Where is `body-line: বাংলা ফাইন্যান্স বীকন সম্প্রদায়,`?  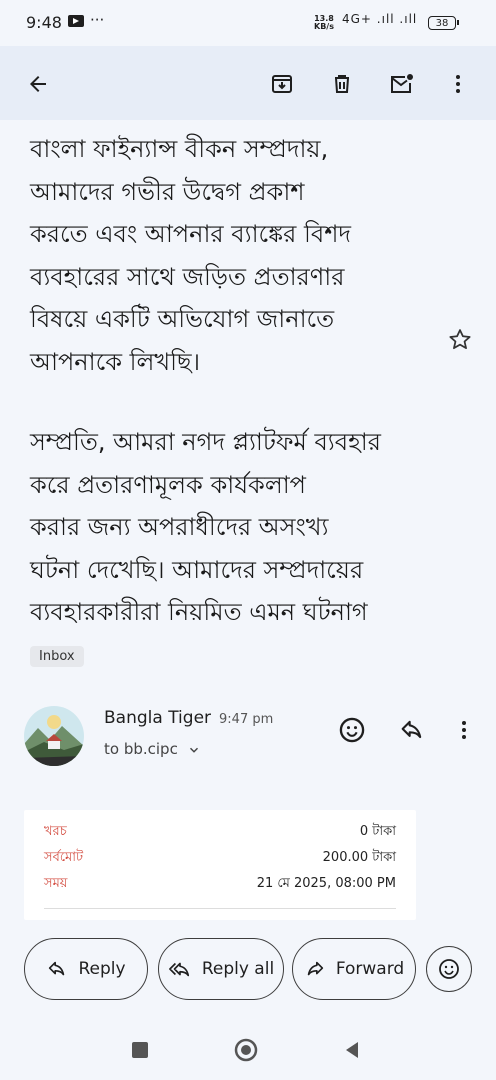 body-line: বাংলা ফাইন্যান্স বীকন সম্প্রদায়, is located at coordinates (179, 149).